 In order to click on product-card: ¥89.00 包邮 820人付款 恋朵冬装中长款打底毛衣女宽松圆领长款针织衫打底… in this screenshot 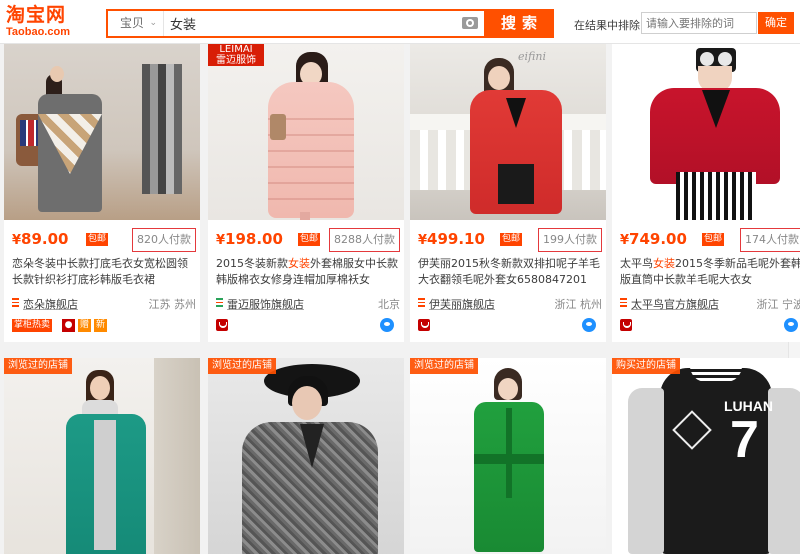, I will do `click(102, 193)`.